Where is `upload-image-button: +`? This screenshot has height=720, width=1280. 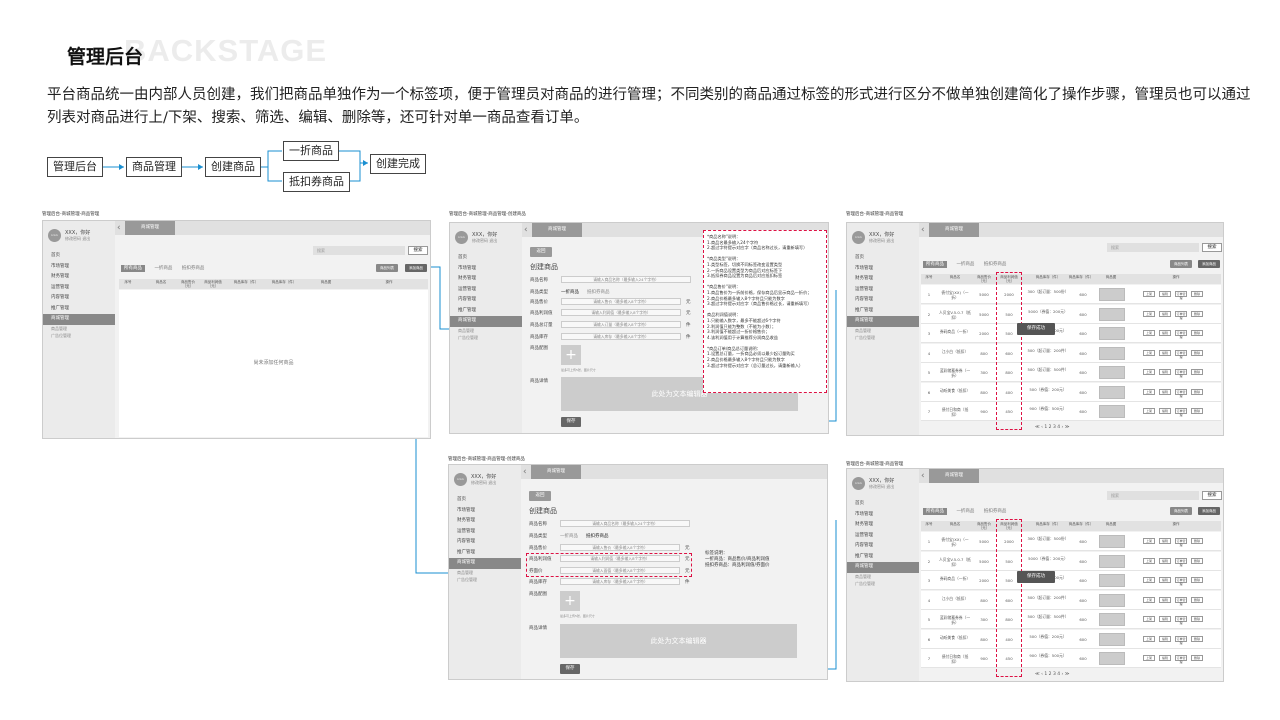
upload-image-button: + is located at coordinates (571, 355).